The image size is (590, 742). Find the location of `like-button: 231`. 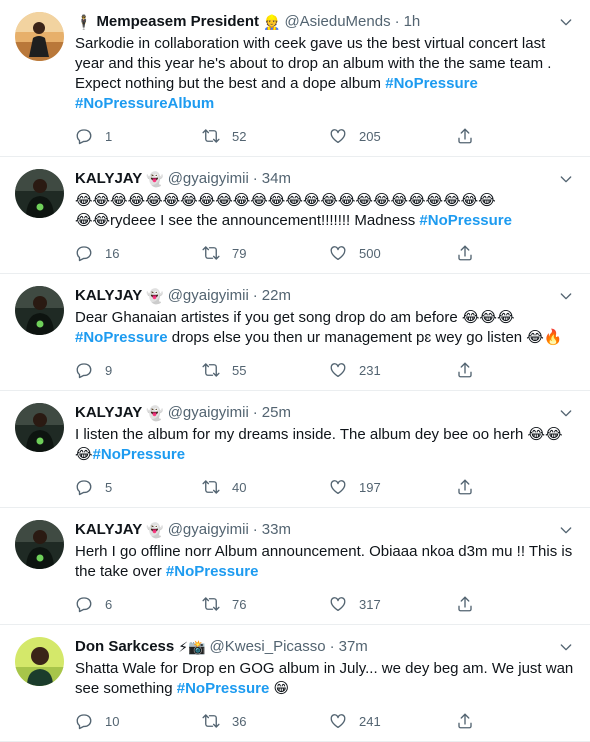

like-button: 231 is located at coordinates (392, 370).